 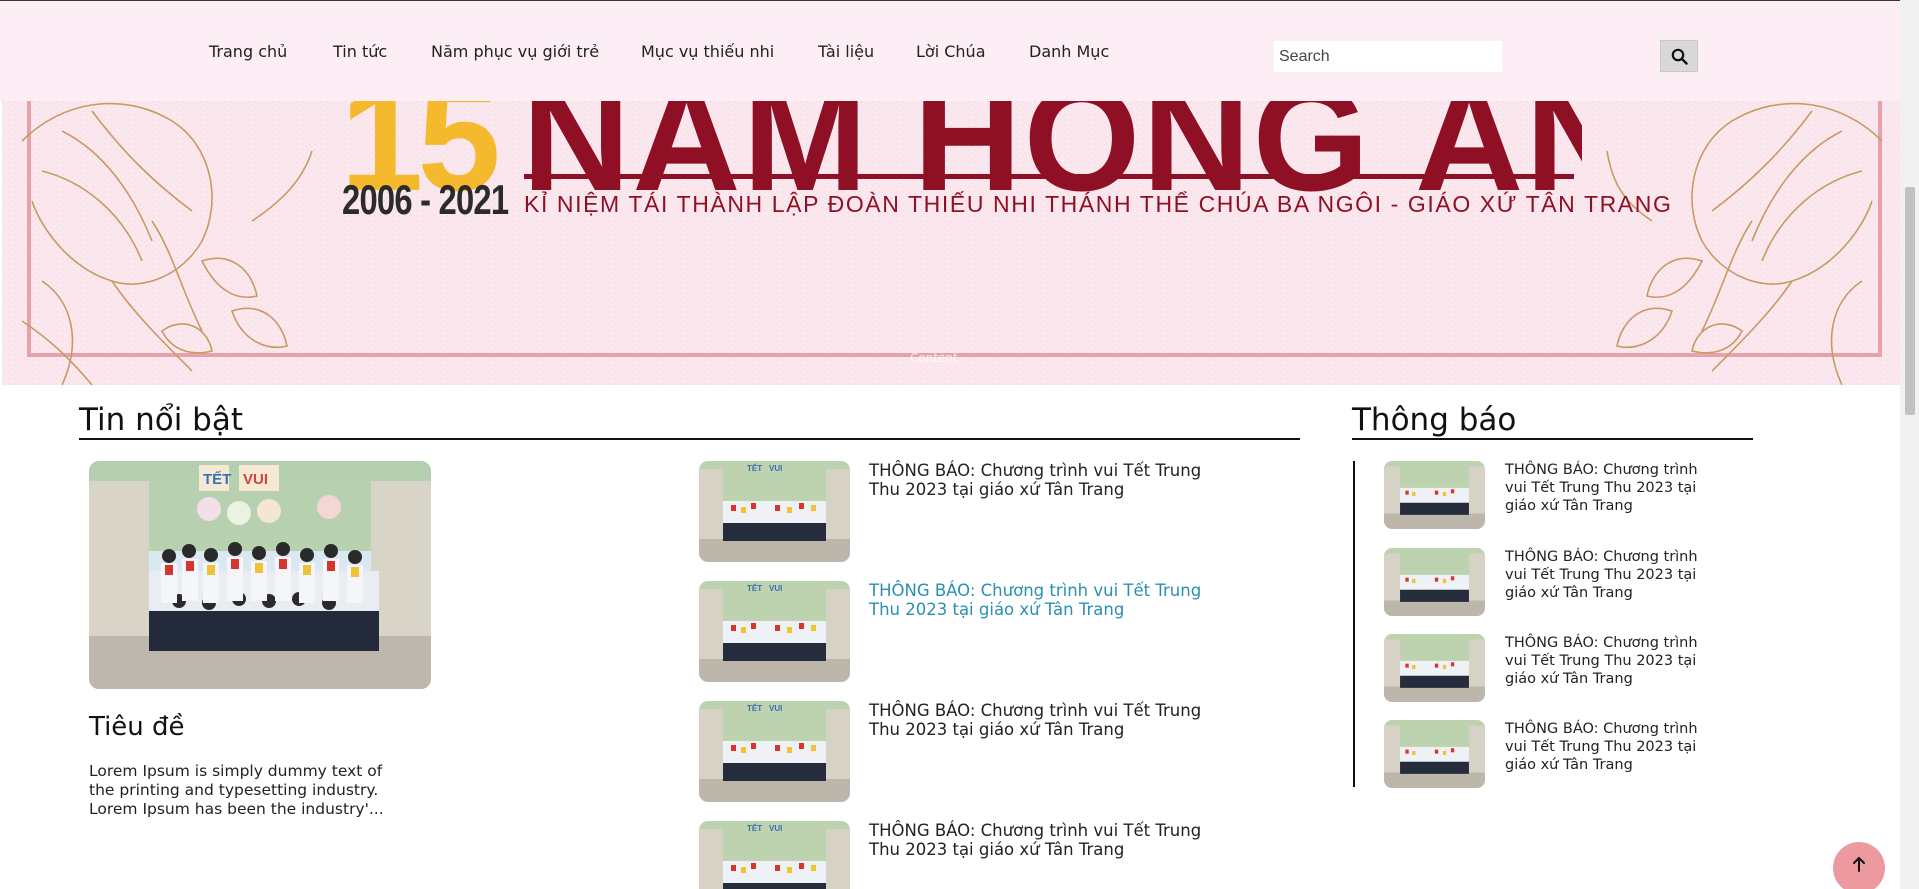 I want to click on group-photo: TẾT VUI, so click(x=260, y=575).